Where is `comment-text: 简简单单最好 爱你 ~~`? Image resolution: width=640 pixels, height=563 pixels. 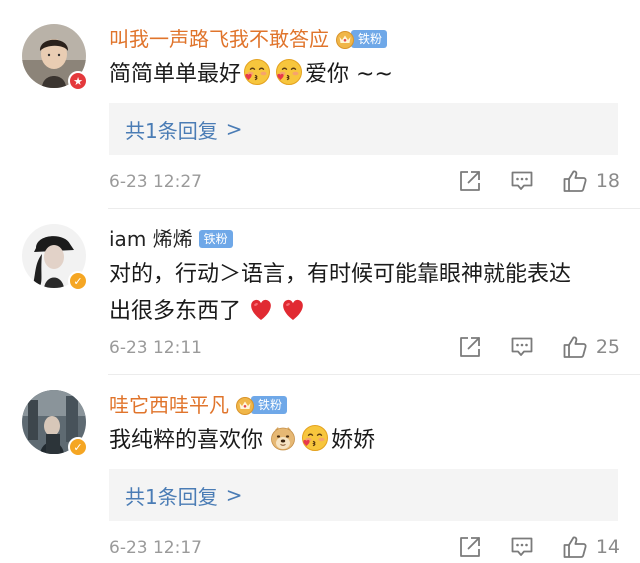
comment-text: 简简单单最好 爱你 ~~ is located at coordinates (364, 74).